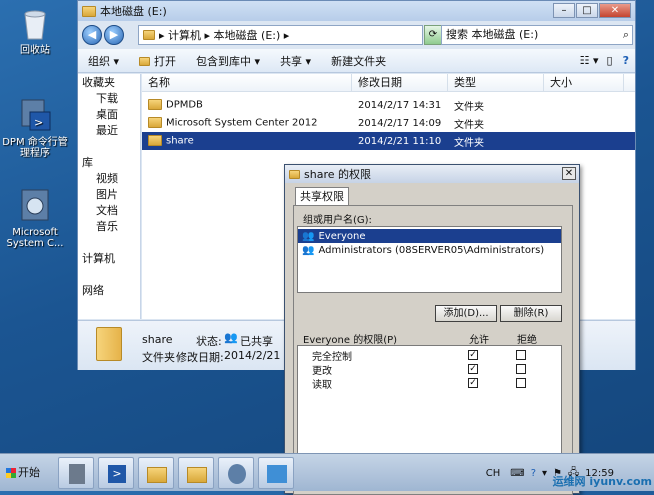 The height and width of the screenshot is (495, 654). What do you see at coordinates (626, 60) in the screenshot?
I see `help-icon: ?` at bounding box center [626, 60].